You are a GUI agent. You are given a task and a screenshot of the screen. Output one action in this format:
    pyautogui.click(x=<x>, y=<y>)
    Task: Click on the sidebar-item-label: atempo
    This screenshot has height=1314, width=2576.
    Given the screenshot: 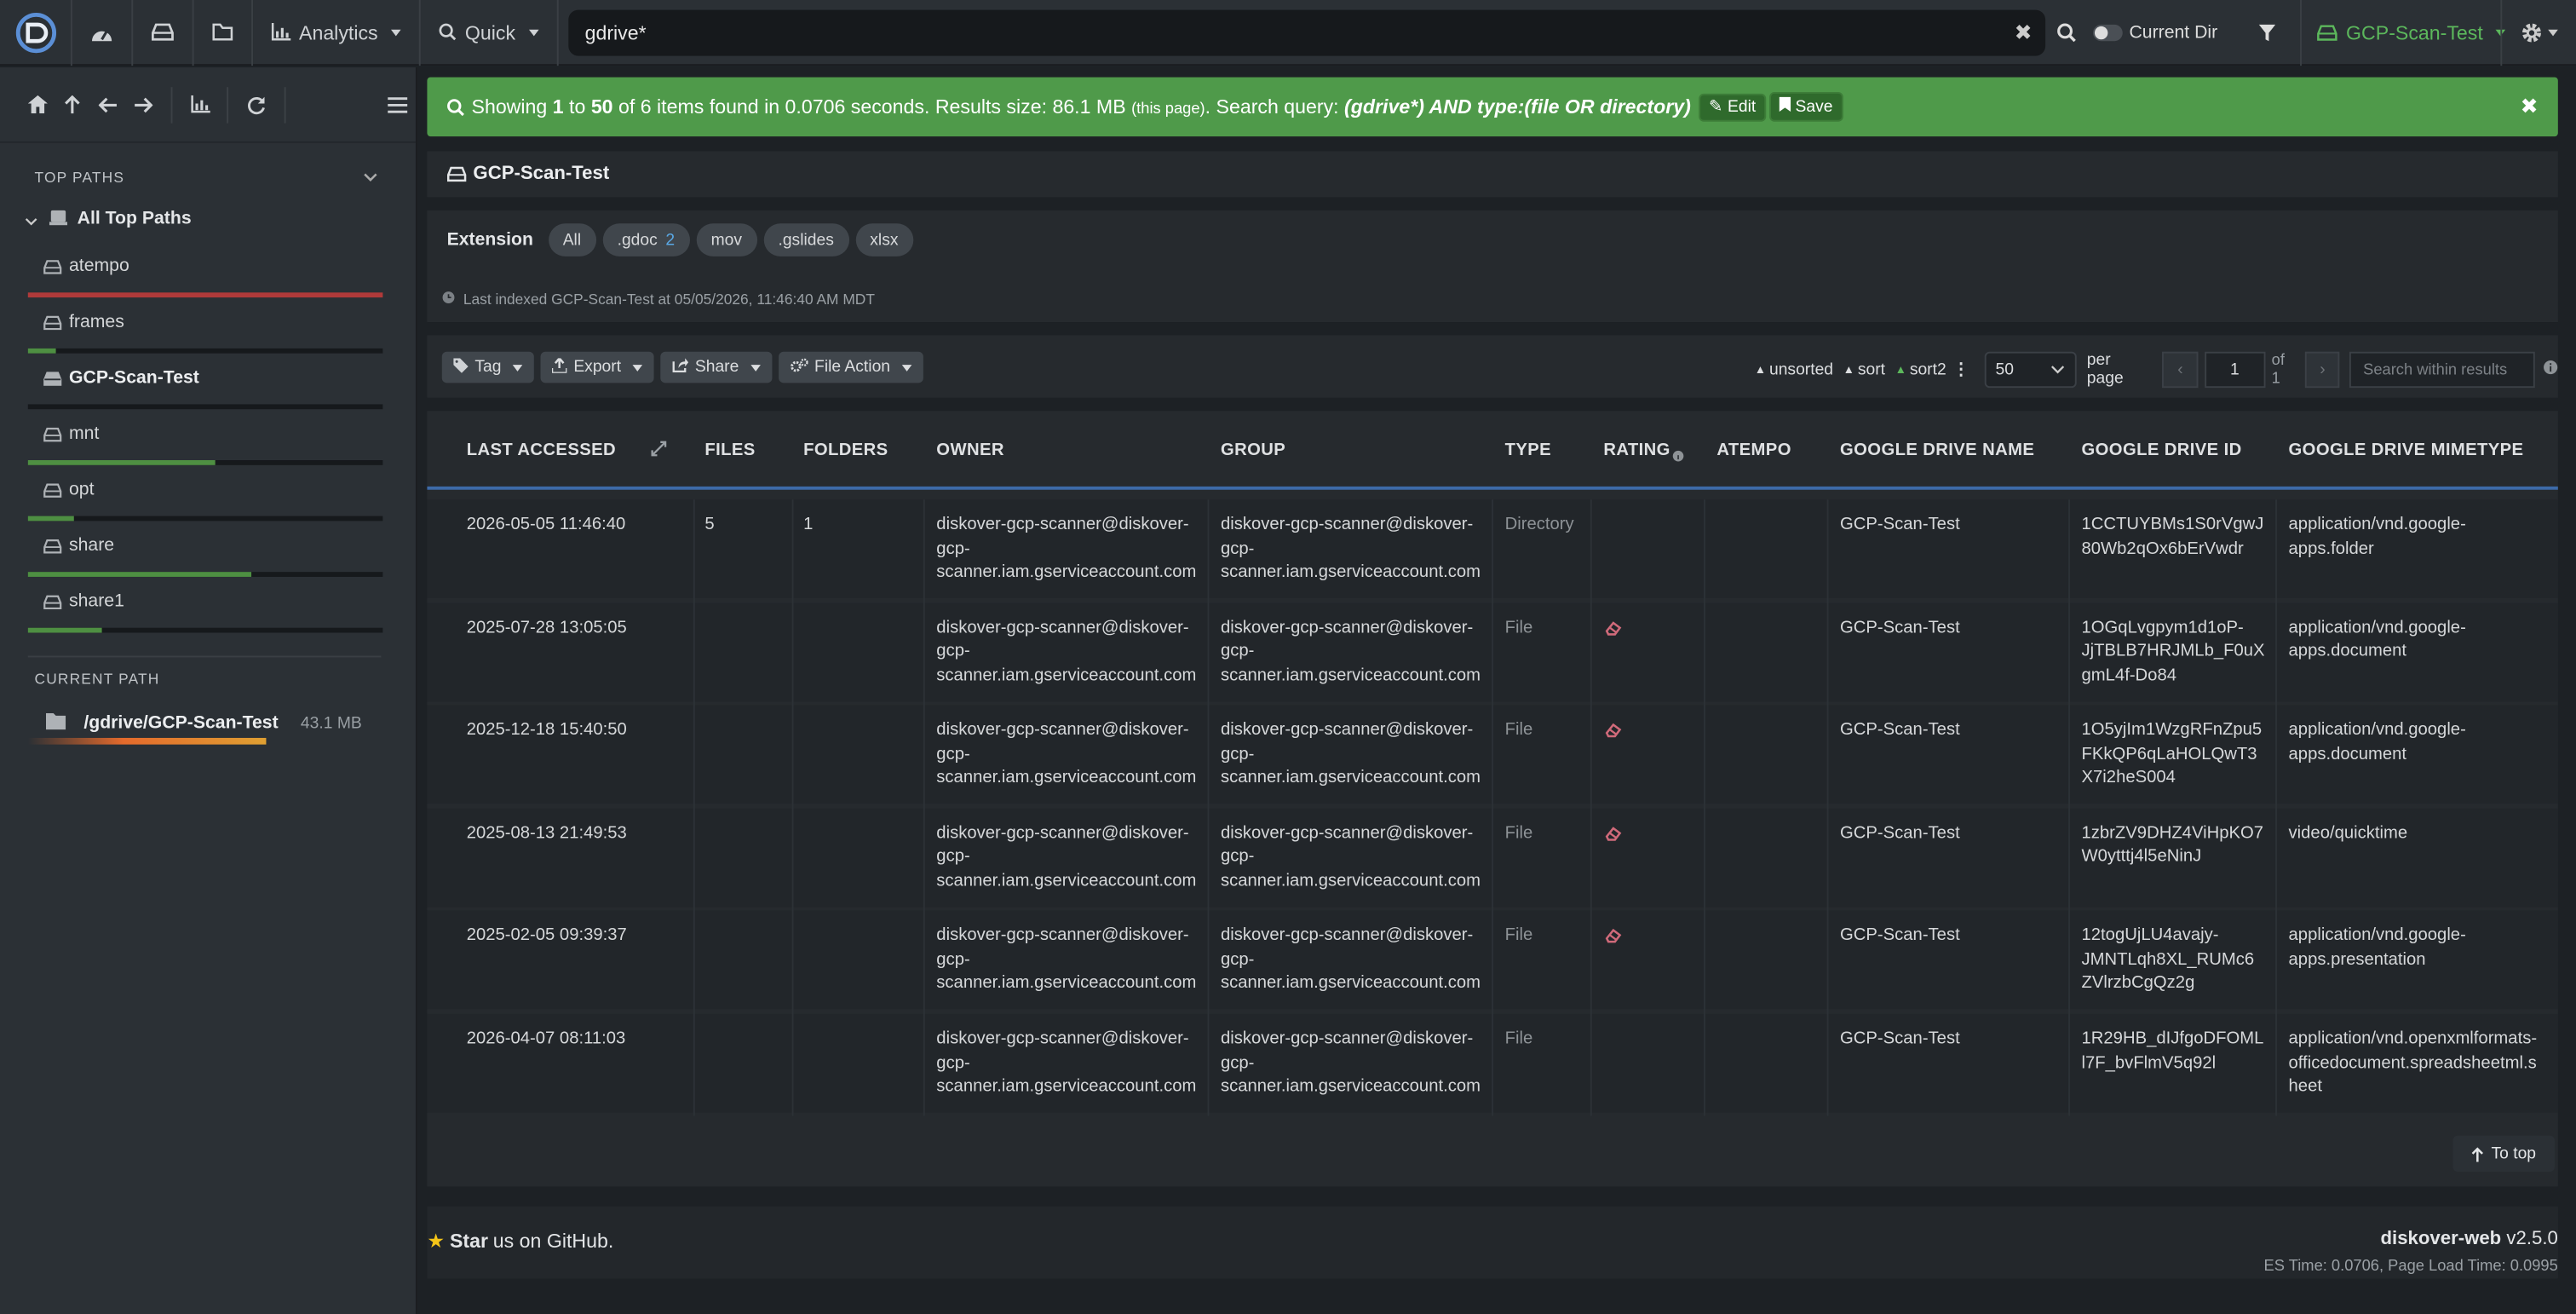 What is the action you would take?
    pyautogui.click(x=99, y=266)
    